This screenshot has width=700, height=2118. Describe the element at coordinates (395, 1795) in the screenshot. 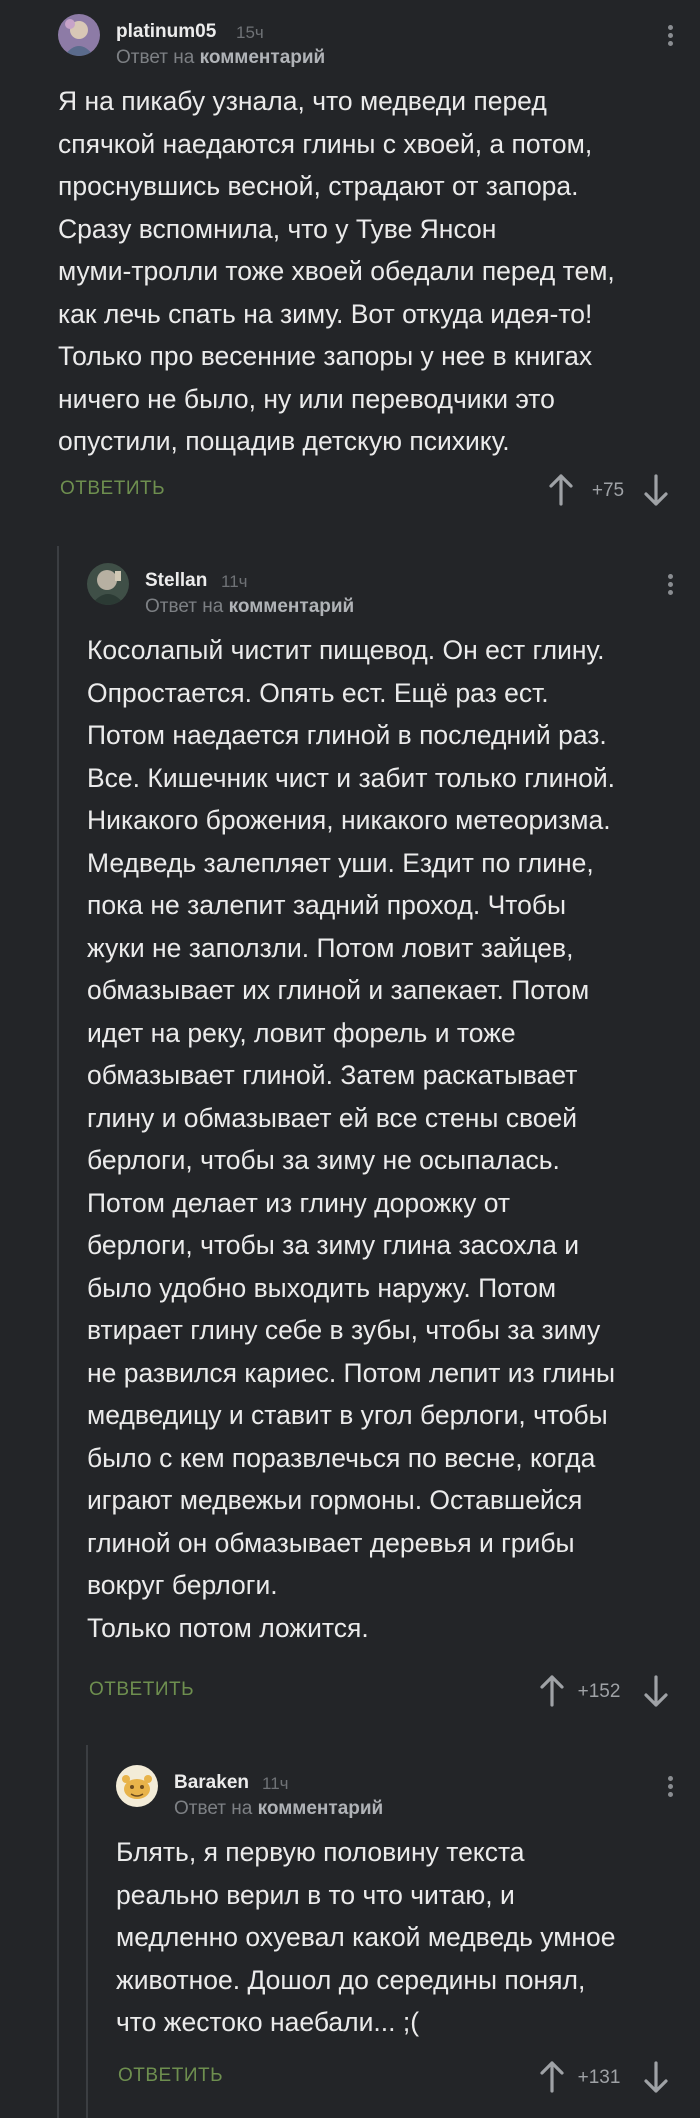

I see `comment-header: Baraken 11ч Ответ на комментарий` at that location.